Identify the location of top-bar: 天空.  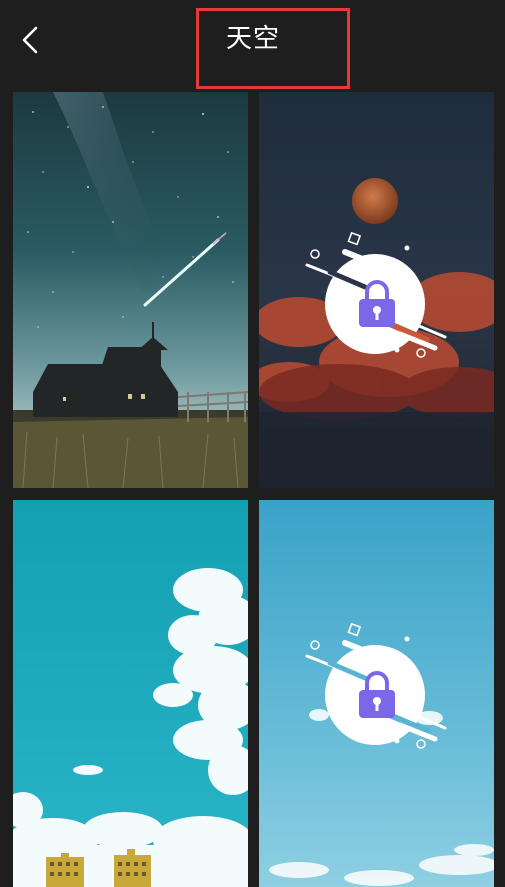
(252, 45).